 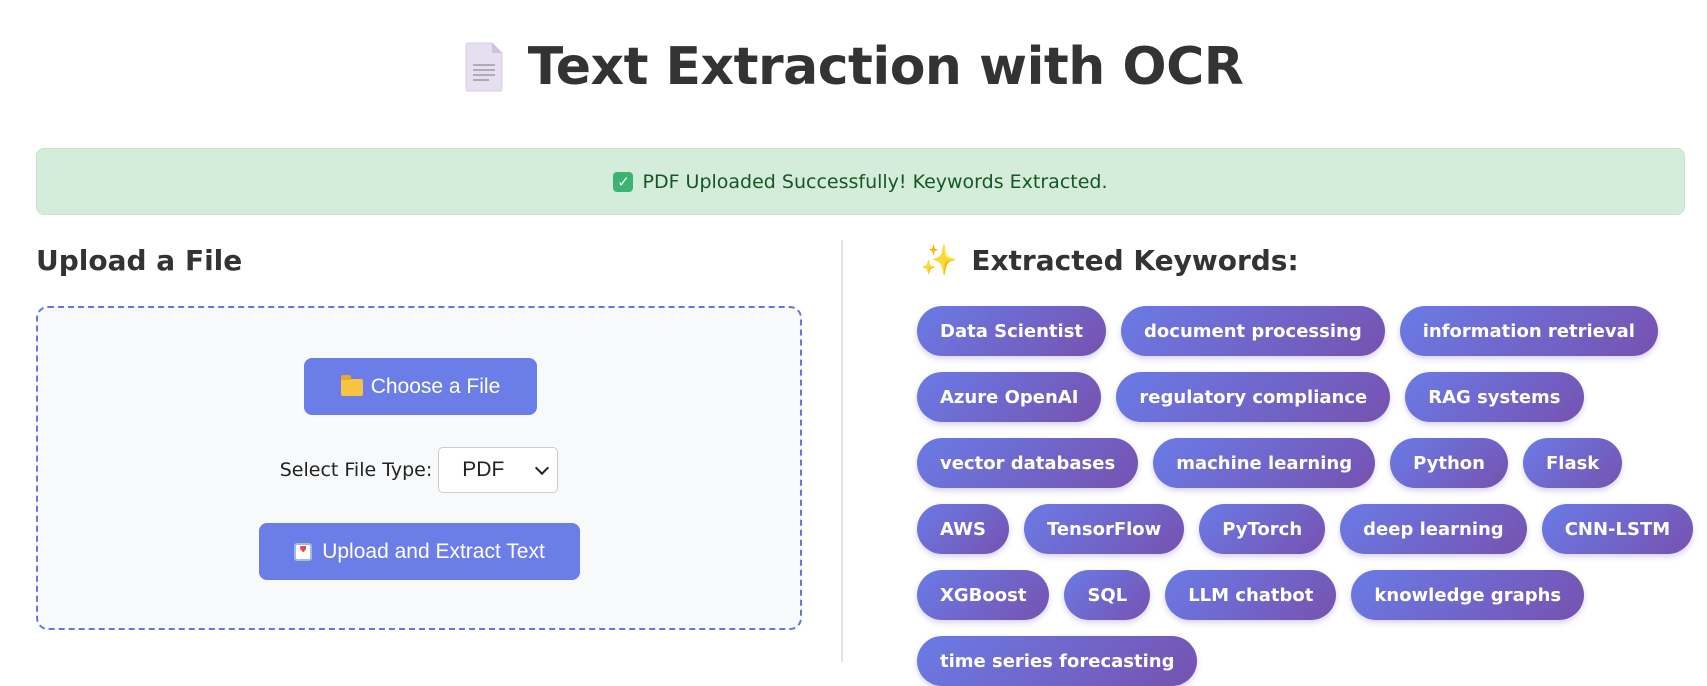 I want to click on upload-extract-button: Upload and Extract Text, so click(x=419, y=551).